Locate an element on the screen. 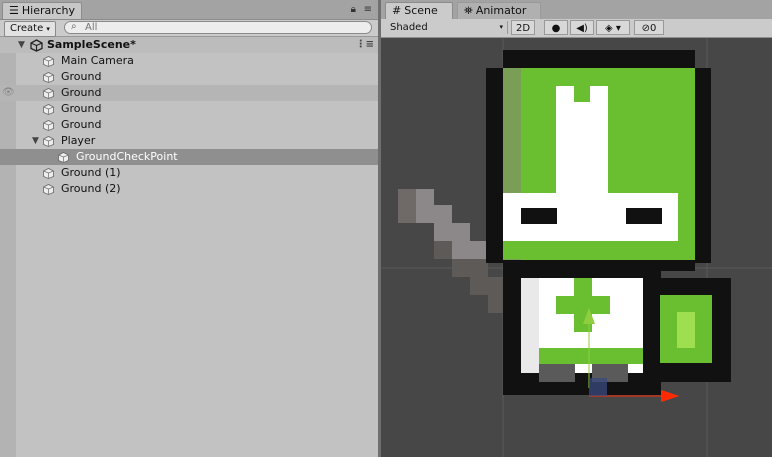 This screenshot has width=772, height=457. hierarchy-item-label: Main Camera is located at coordinates (97, 60).